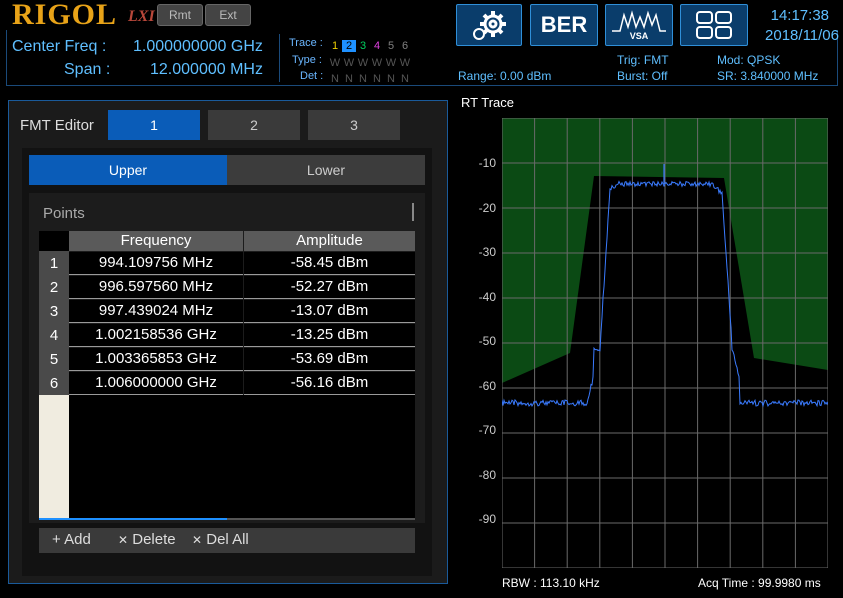 The height and width of the screenshot is (598, 843). What do you see at coordinates (329, 263) in the screenshot?
I see `amplitude-cell: -58.45 dBm` at bounding box center [329, 263].